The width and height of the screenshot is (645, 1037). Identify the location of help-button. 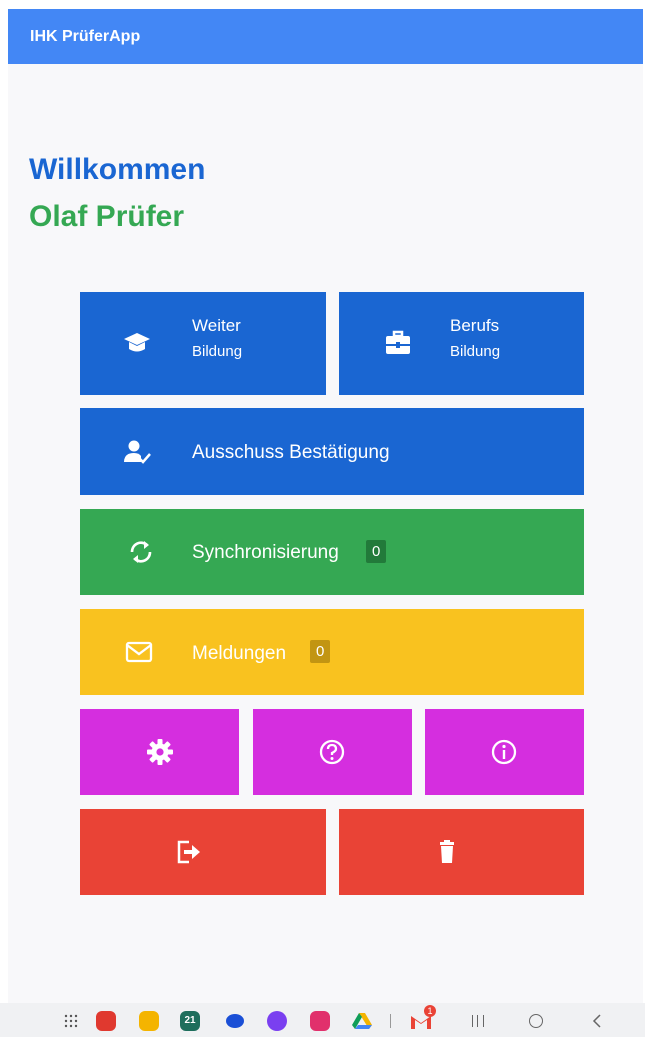
(332, 752).